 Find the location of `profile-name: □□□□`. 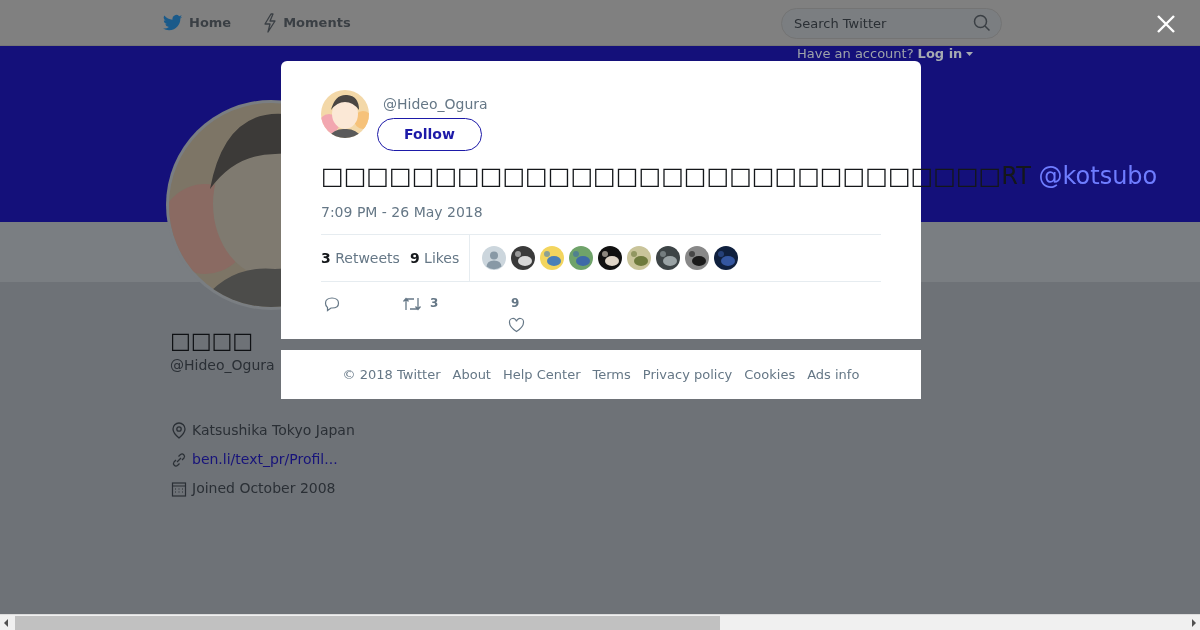

profile-name: □□□□ is located at coordinates (212, 341).